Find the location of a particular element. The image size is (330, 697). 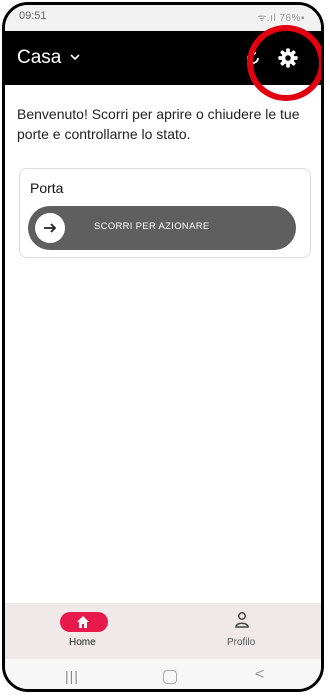

slider-knob is located at coordinates (50, 228).